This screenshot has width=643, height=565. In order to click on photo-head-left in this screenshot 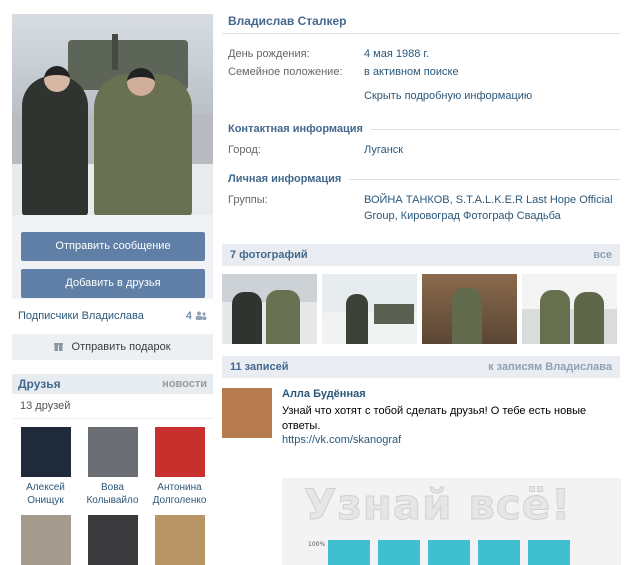, I will do `click(57, 79)`.